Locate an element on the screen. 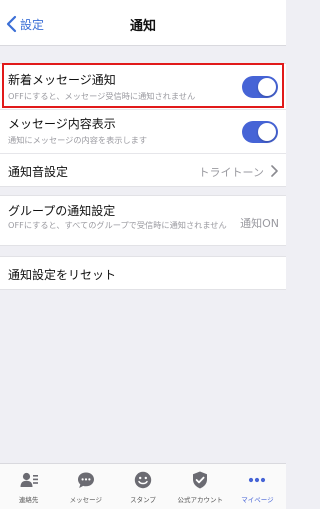  sound-setting-title: 通知音設定 is located at coordinates (38, 172).